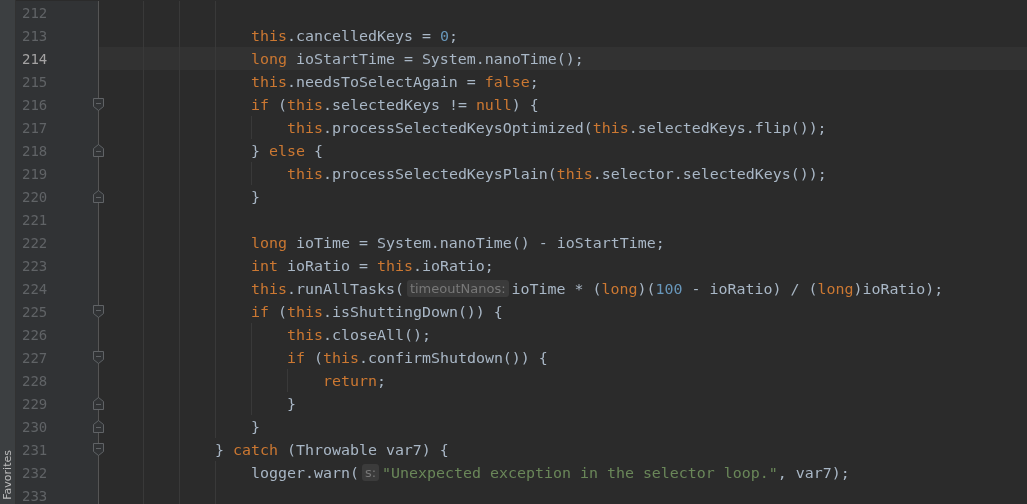 Image resolution: width=1027 pixels, height=504 pixels. I want to click on code-text: this.needsToSelectAgain = false;, so click(395, 81).